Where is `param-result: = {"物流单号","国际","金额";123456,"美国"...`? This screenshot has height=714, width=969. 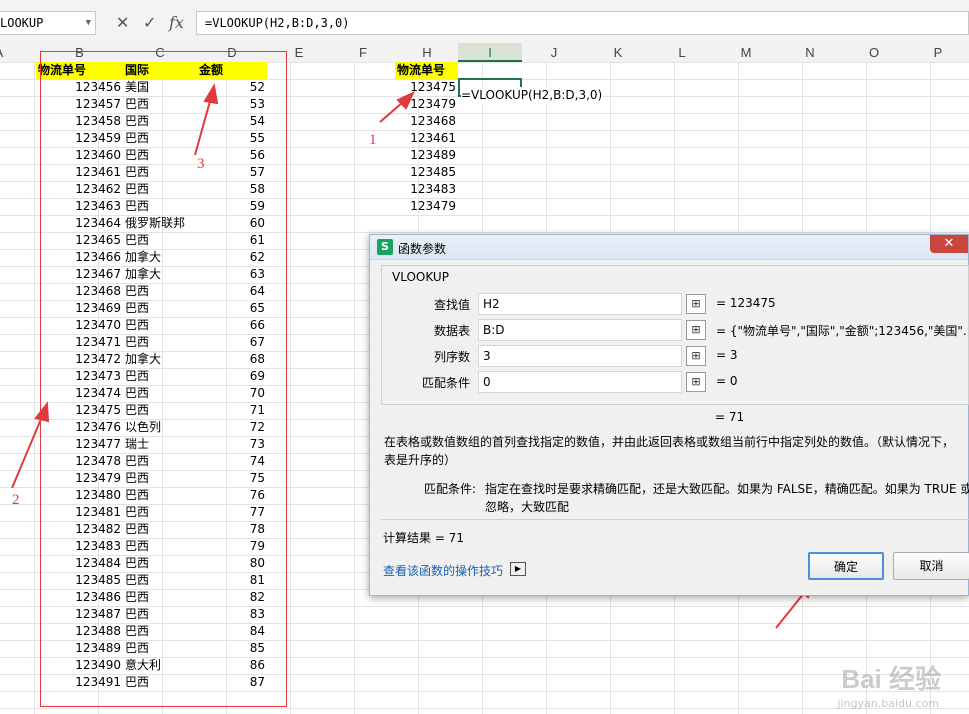 param-result: = {"物流单号","国际","金额";123456,"美国"... is located at coordinates (841, 331).